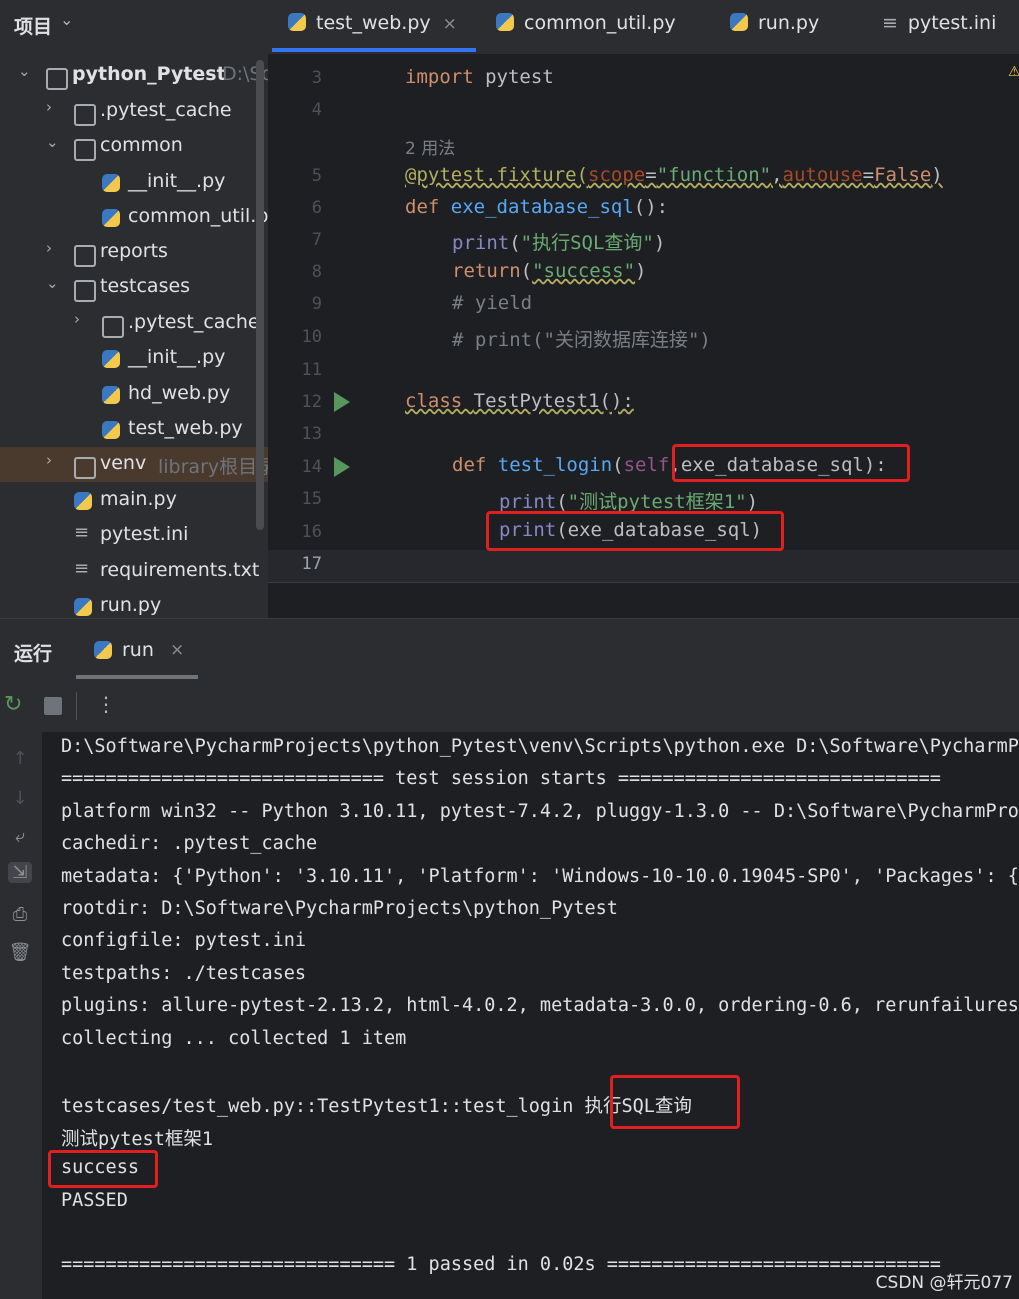  Describe the element at coordinates (311, 532) in the screenshot. I see `line-number: 16` at that location.